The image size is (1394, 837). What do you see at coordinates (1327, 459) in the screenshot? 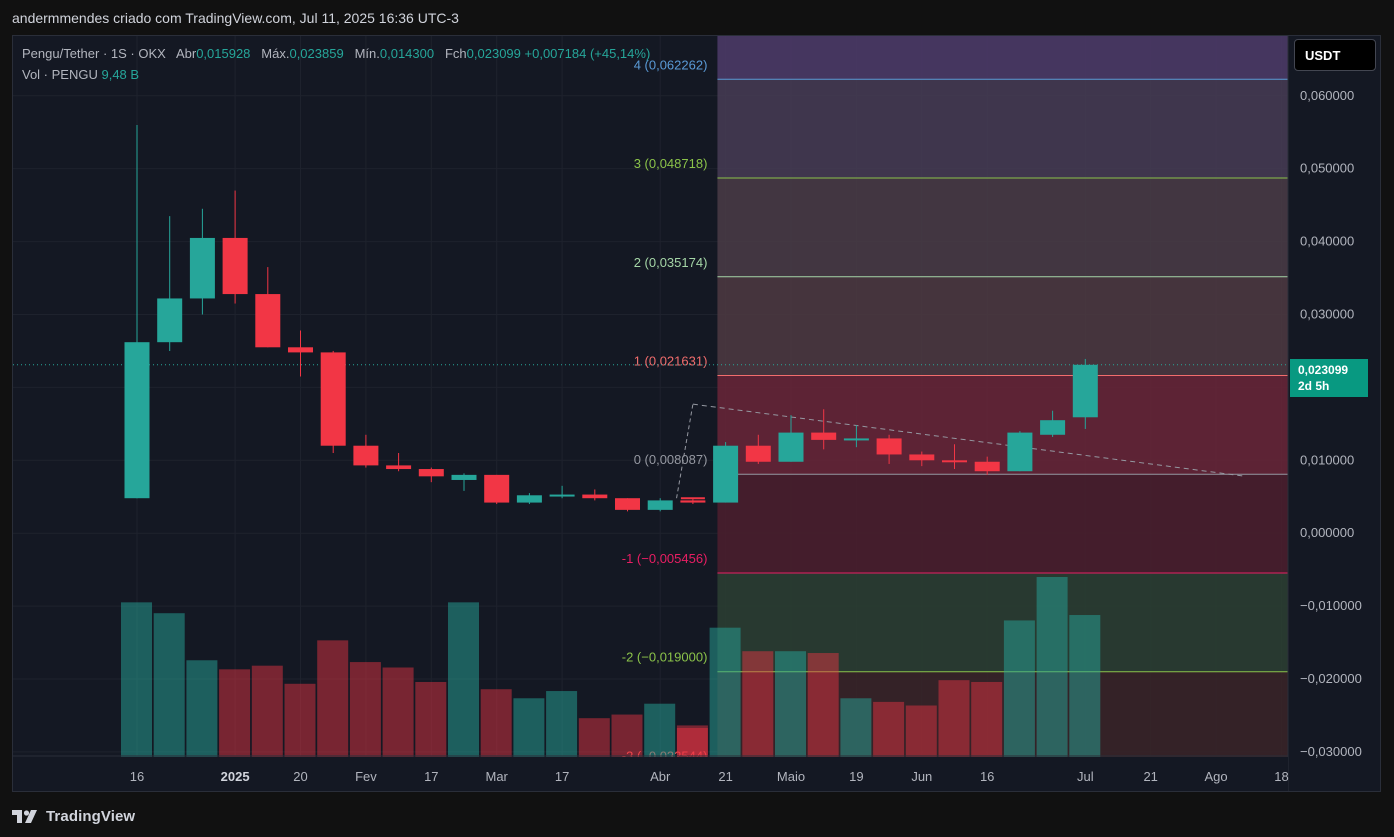
I see `y-tick-label: 0,010000` at bounding box center [1327, 459].